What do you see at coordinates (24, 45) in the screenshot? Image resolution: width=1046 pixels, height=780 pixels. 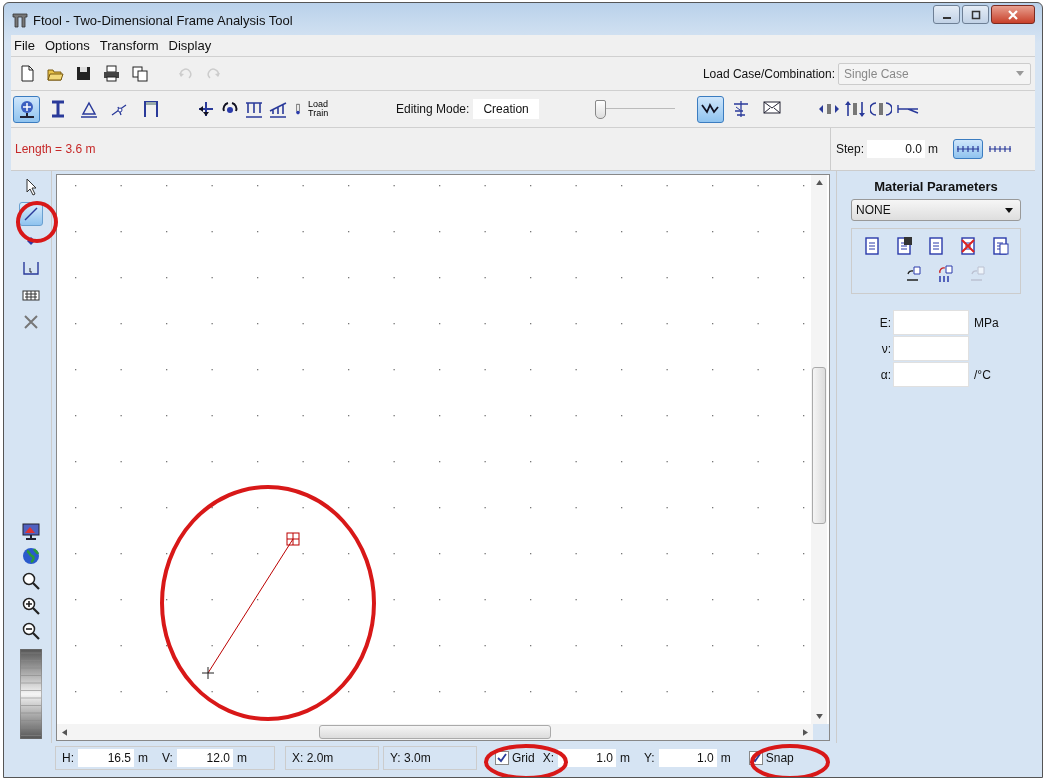 I see `menu-item: File` at bounding box center [24, 45].